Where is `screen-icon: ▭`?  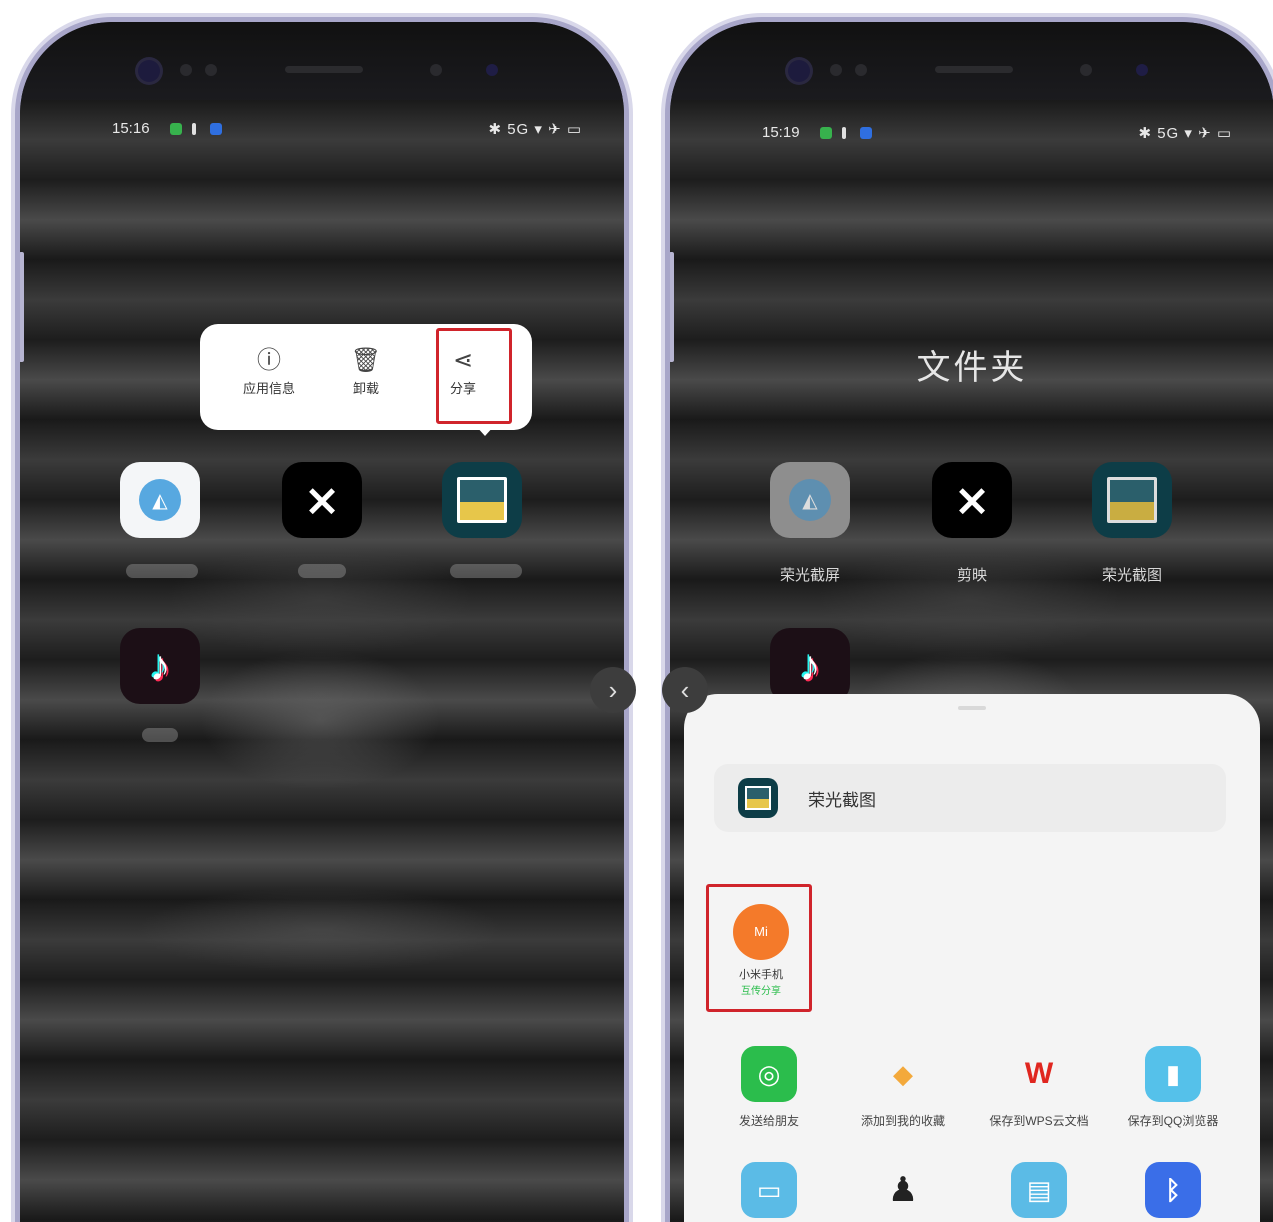
screen-icon: ▭ is located at coordinates (769, 1190).